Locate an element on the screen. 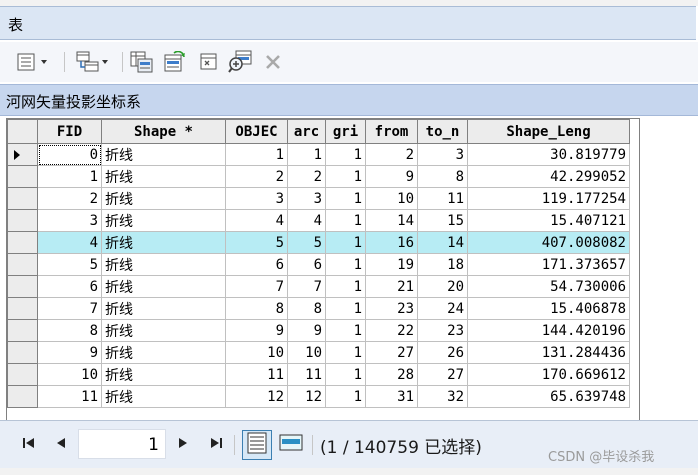  objectid-cell: 10 is located at coordinates (256, 352).